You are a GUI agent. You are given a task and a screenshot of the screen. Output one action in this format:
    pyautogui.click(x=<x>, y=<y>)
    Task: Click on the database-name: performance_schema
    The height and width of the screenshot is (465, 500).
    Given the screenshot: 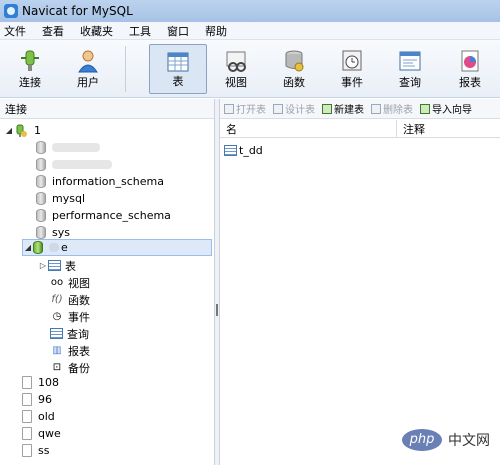 What is the action you would take?
    pyautogui.click(x=111, y=215)
    